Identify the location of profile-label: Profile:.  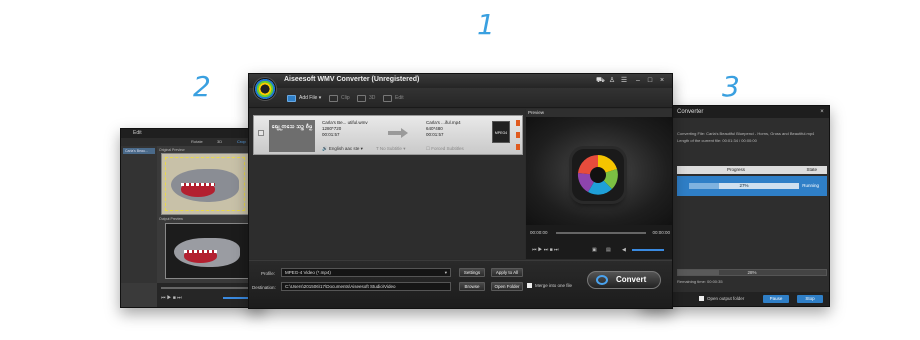
(268, 273).